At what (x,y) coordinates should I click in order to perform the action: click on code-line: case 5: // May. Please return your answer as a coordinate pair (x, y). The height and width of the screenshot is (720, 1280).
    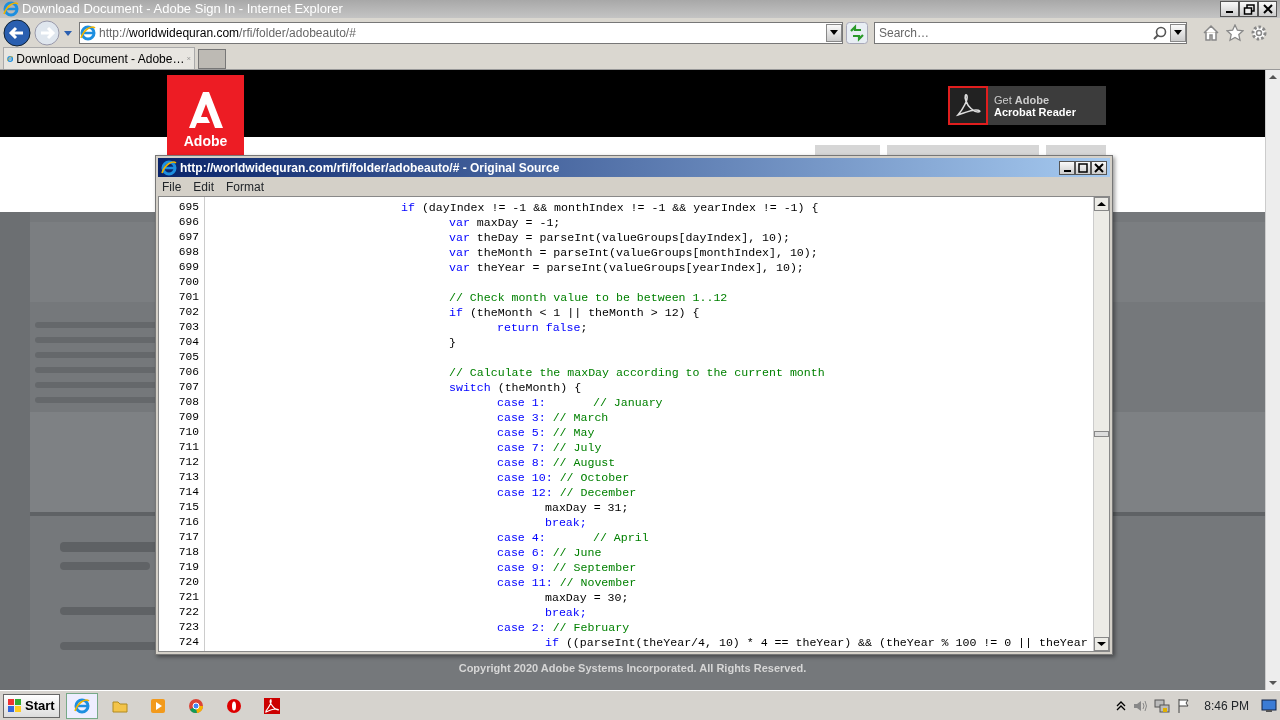
    Looking at the image, I should click on (545, 432).